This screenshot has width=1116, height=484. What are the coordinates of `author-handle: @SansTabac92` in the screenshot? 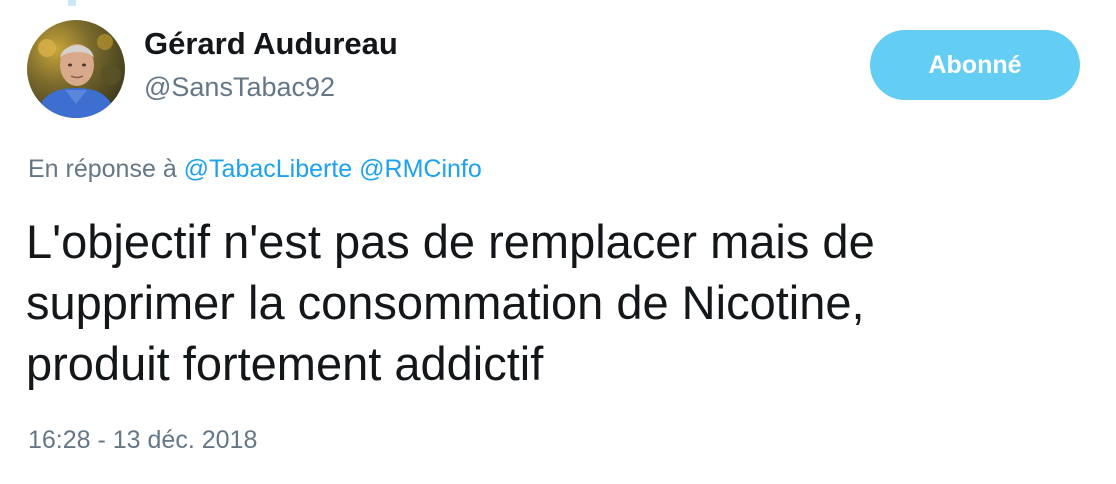 It's located at (239, 87).